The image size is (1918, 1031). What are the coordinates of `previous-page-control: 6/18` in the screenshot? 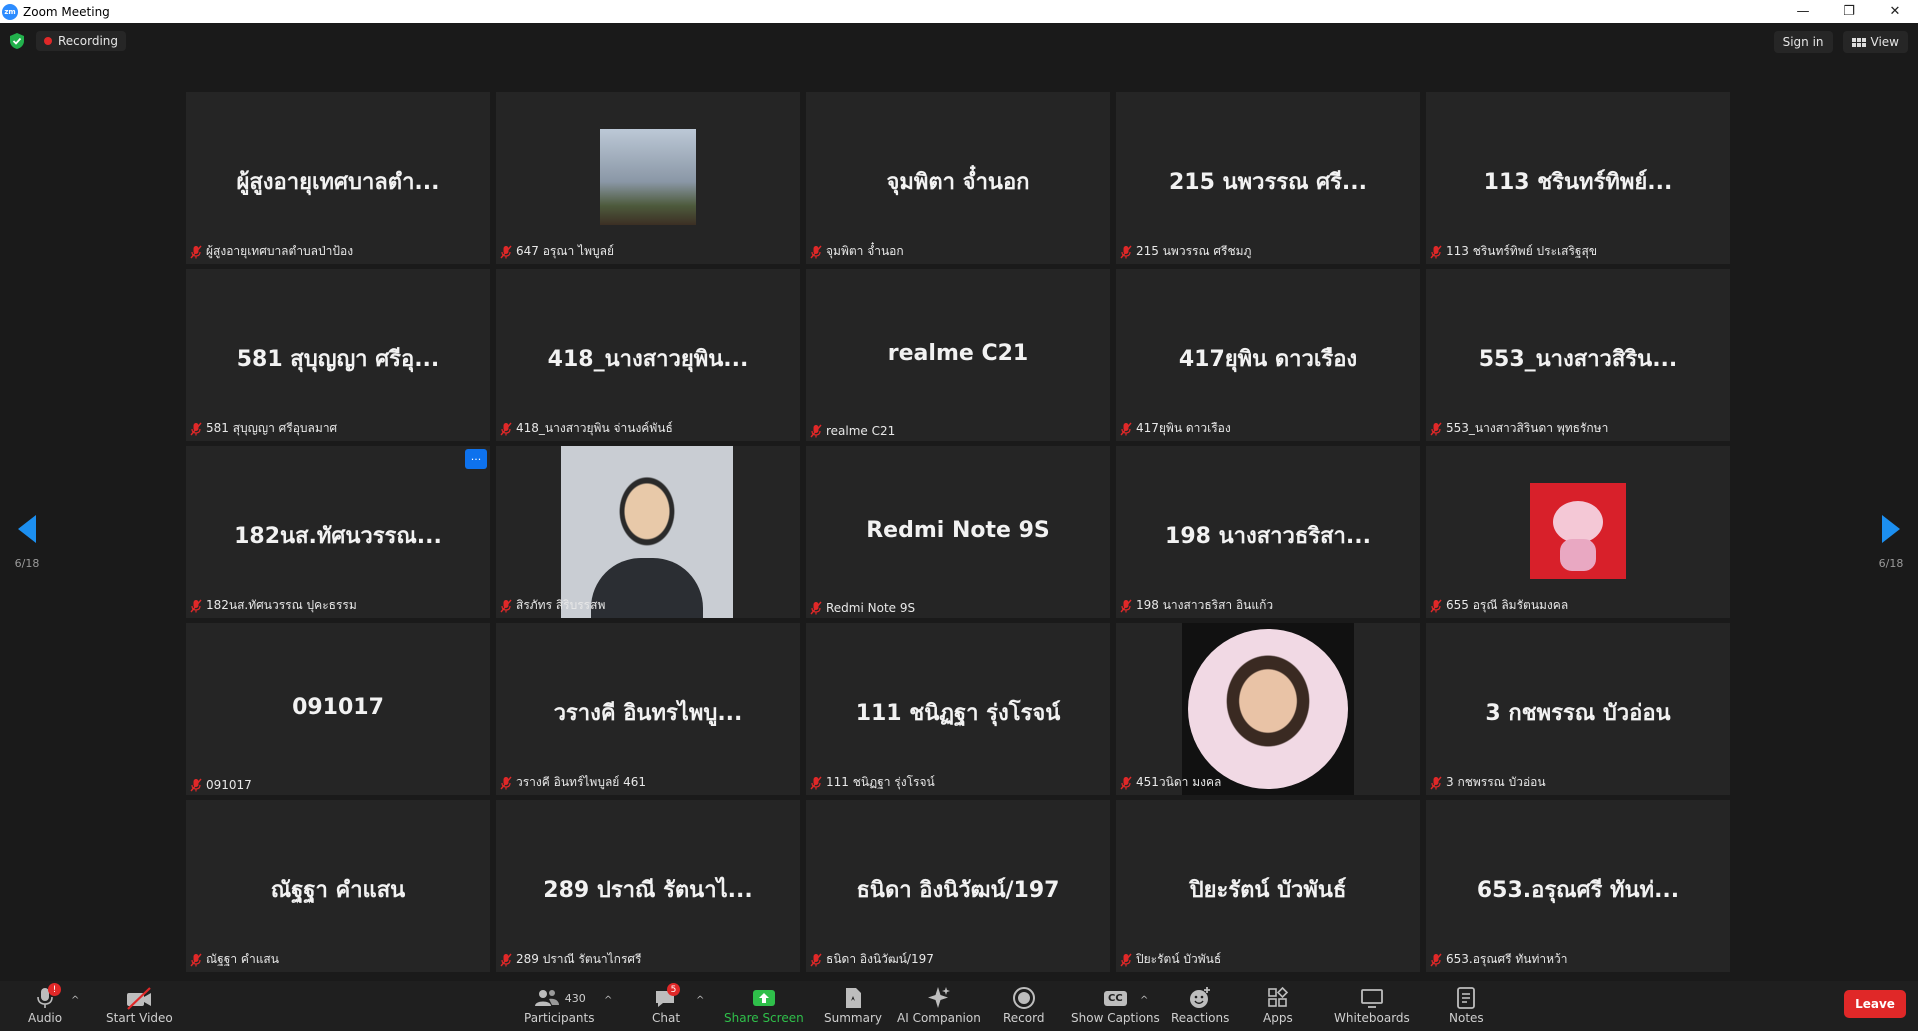 It's located at (27, 542).